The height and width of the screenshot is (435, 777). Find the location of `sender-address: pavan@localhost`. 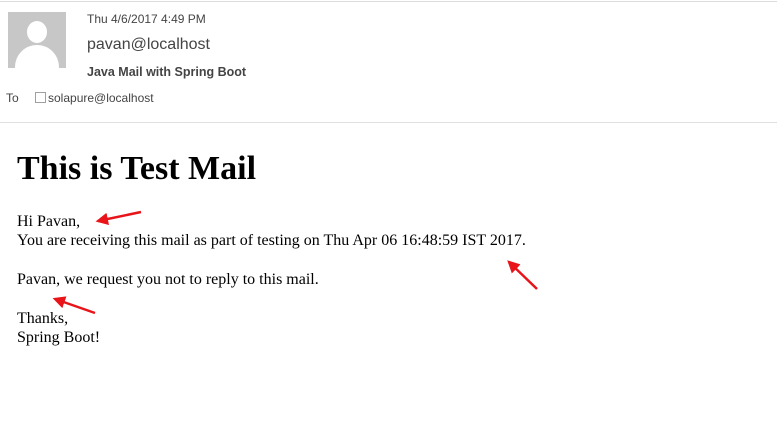

sender-address: pavan@localhost is located at coordinates (148, 45).